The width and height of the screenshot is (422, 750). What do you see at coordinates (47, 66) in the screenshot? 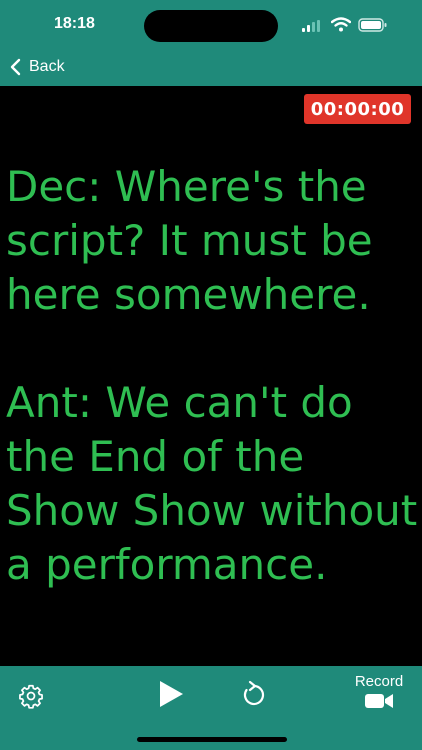
I see `back-label: Back` at bounding box center [47, 66].